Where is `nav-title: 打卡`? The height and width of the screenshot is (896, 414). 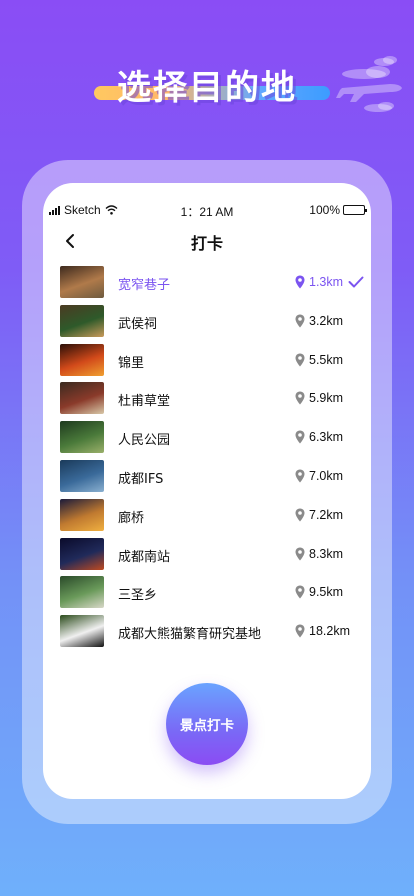
nav-title: 打卡 is located at coordinates (206, 243).